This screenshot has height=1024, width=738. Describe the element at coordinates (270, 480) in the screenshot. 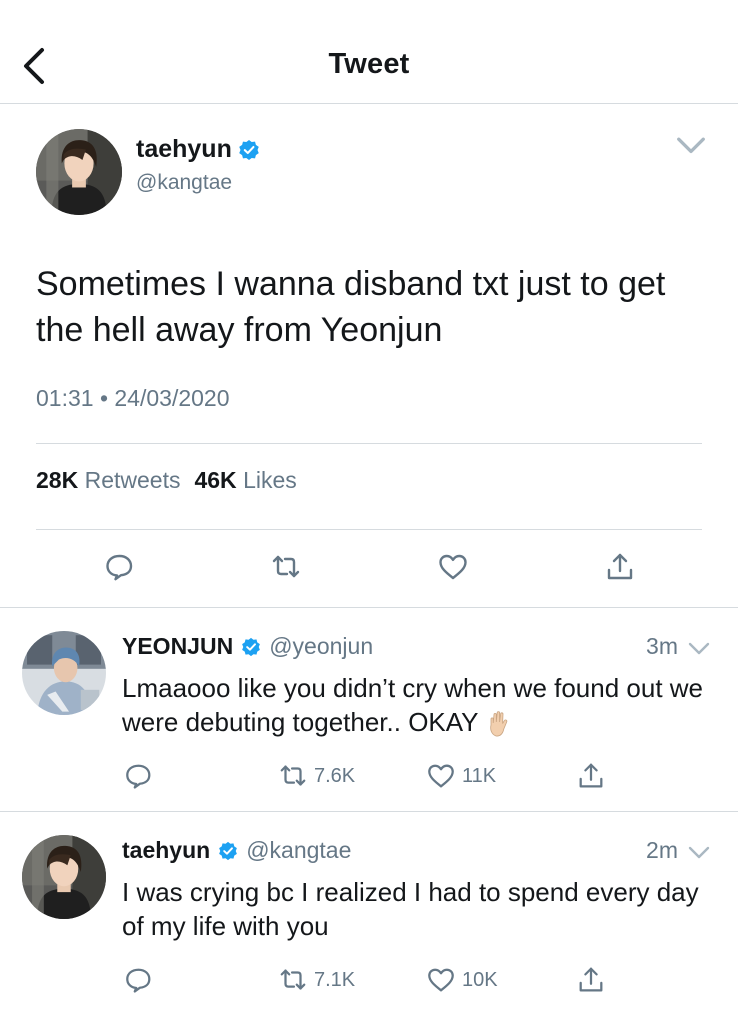

I see `likes-label: Likes` at that location.